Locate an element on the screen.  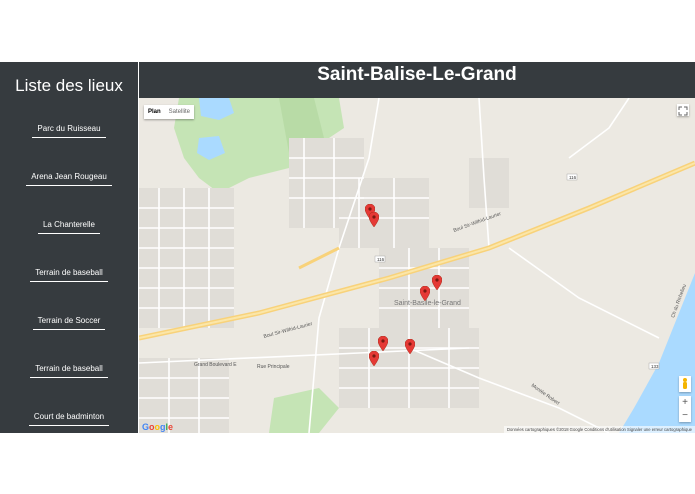
place-label: Court de badminton is located at coordinates (69, 419).